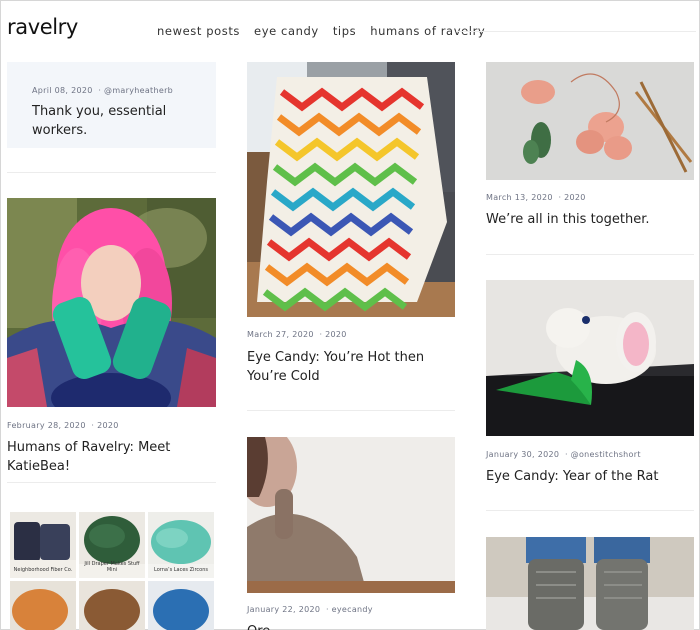  Describe the element at coordinates (284, 609) in the screenshot. I see `post-date: January 22, 2020` at that location.